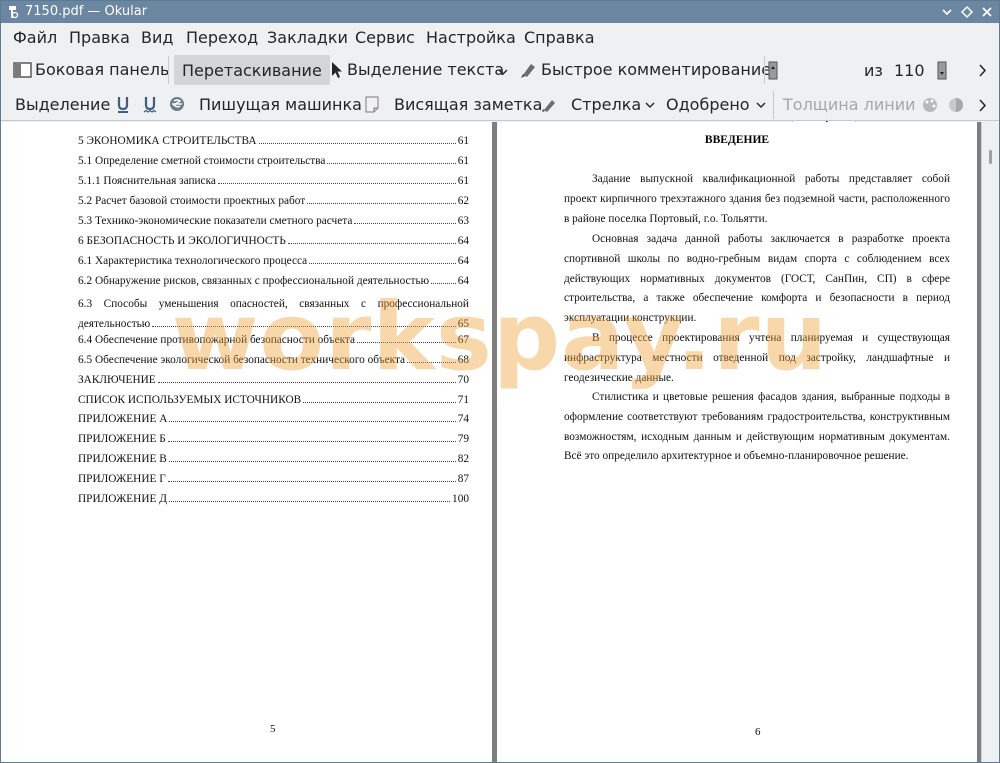 This screenshot has height=763, width=1000. I want to click on cursor-arrow-icon, so click(337, 69).